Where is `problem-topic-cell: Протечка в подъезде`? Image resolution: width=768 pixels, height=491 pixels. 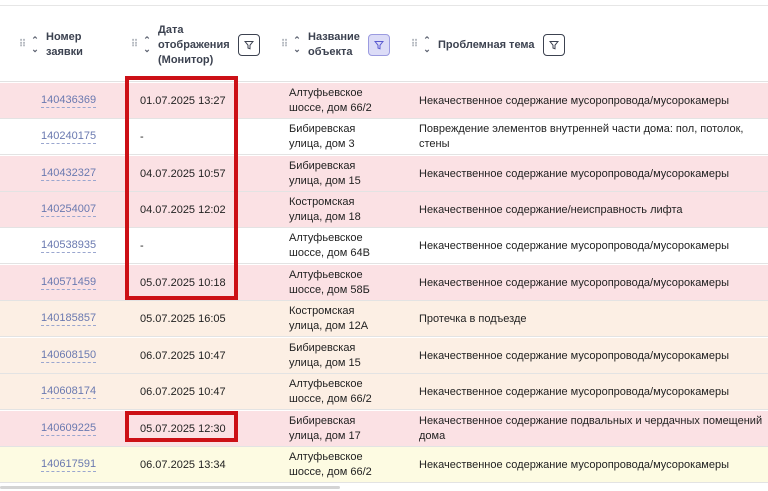
problem-topic-cell: Протечка в подъезде is located at coordinates (591, 319).